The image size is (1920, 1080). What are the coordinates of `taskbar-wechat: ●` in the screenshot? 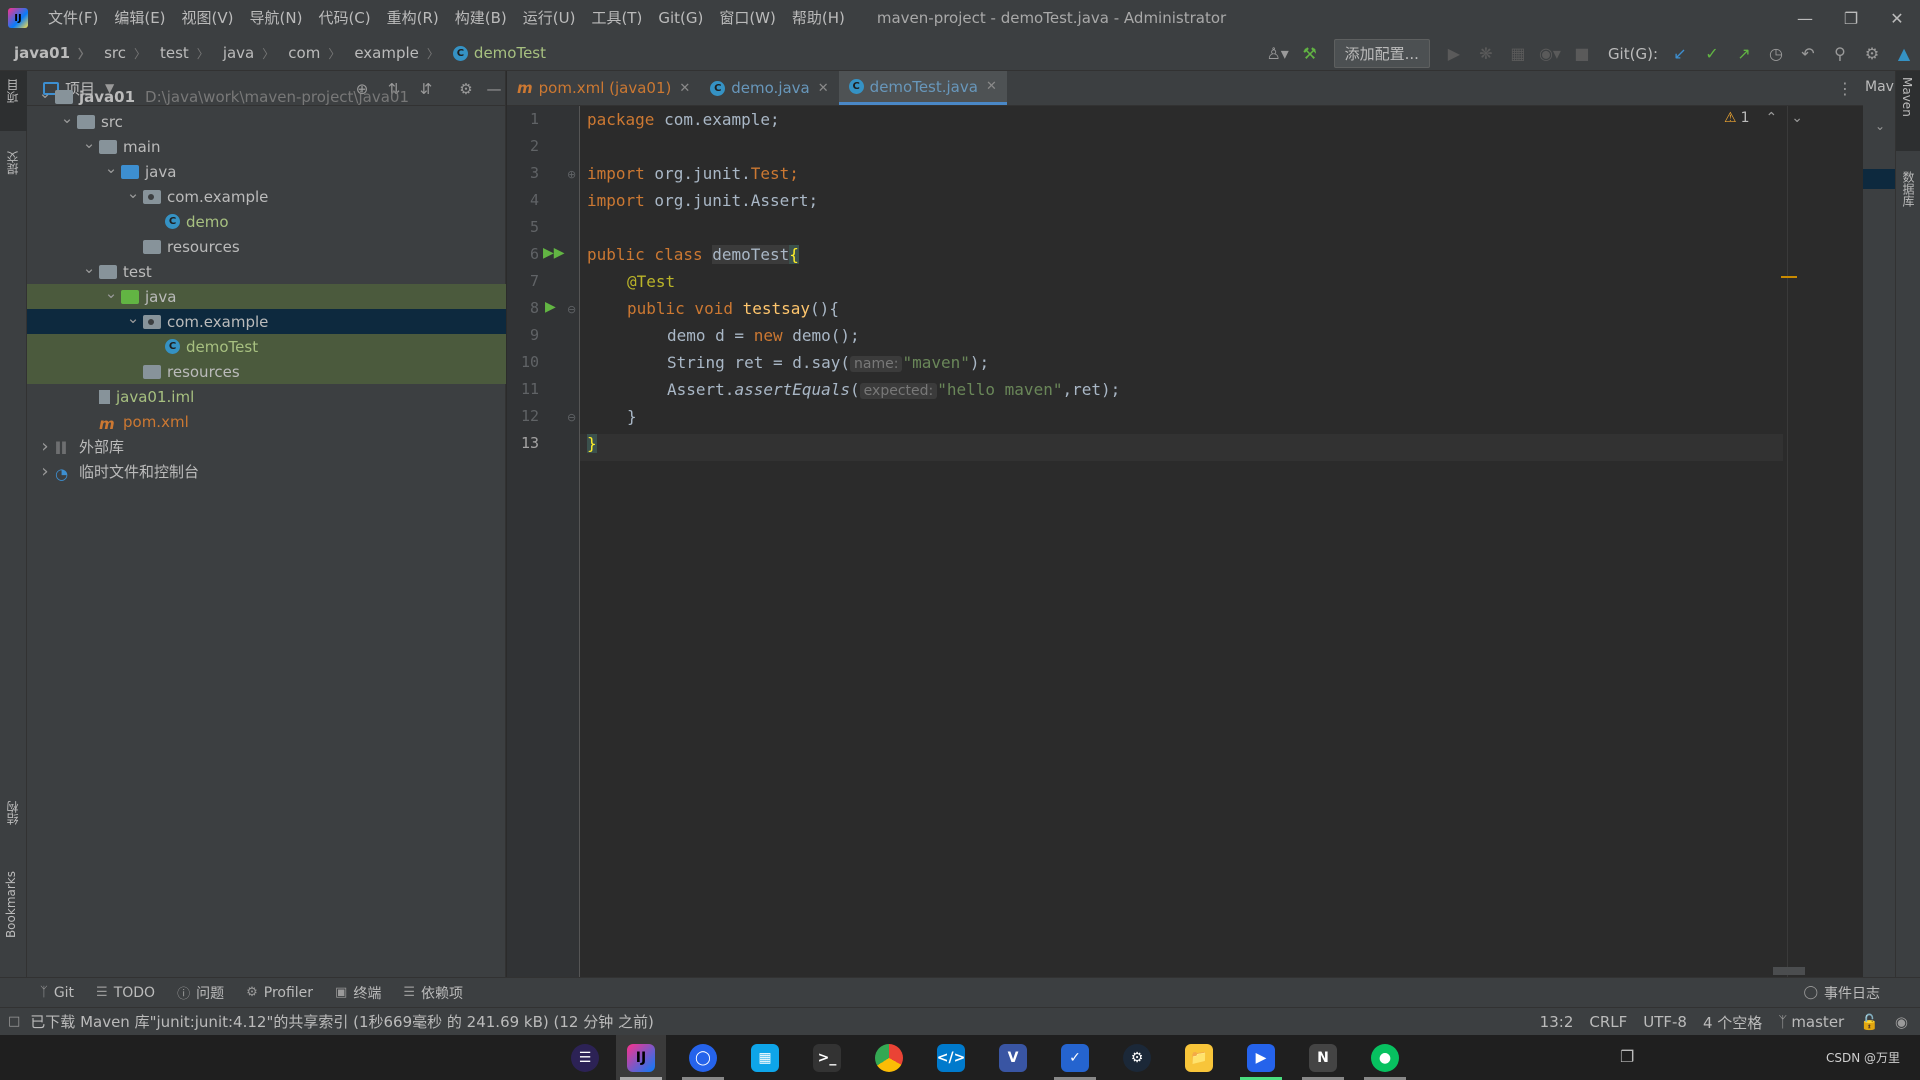 It's located at (1385, 1057).